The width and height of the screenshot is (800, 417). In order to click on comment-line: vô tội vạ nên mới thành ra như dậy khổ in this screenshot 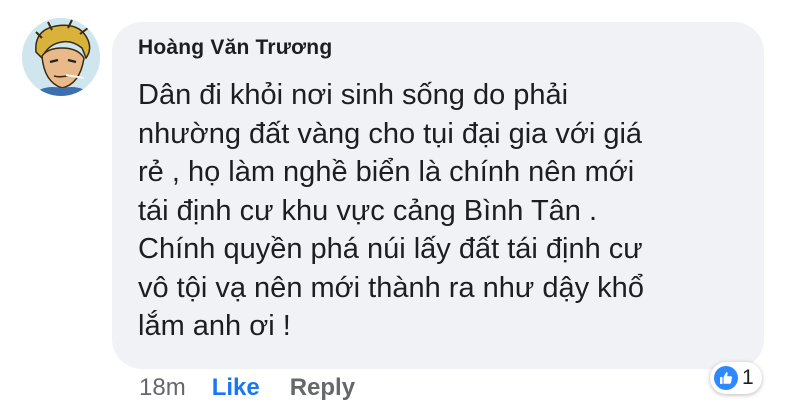, I will do `click(391, 287)`.